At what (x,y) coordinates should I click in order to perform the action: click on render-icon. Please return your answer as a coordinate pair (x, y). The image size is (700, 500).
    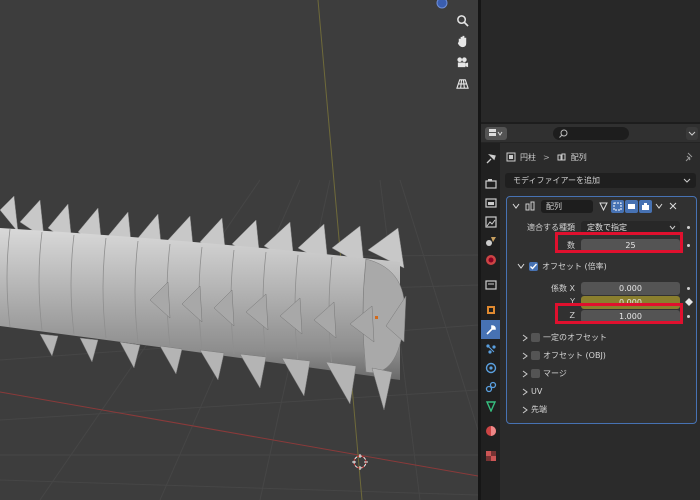
    Looking at the image, I should click on (490, 183).